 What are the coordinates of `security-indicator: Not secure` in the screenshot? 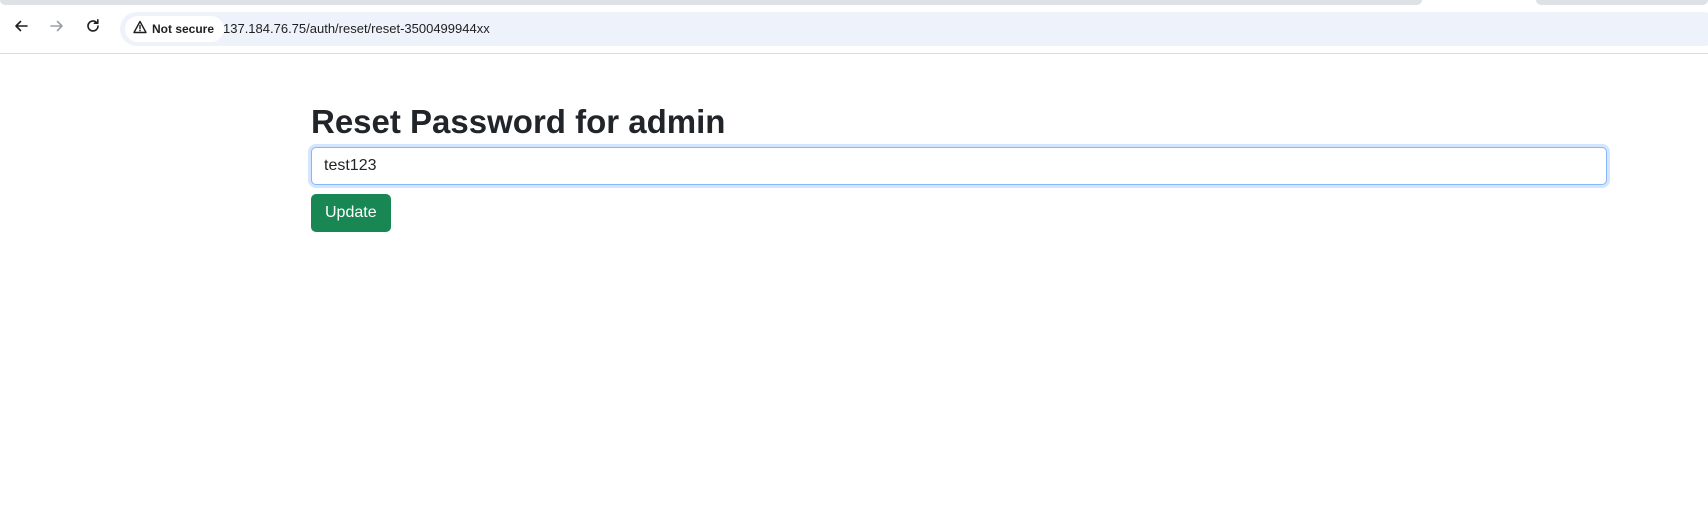 It's located at (175, 29).